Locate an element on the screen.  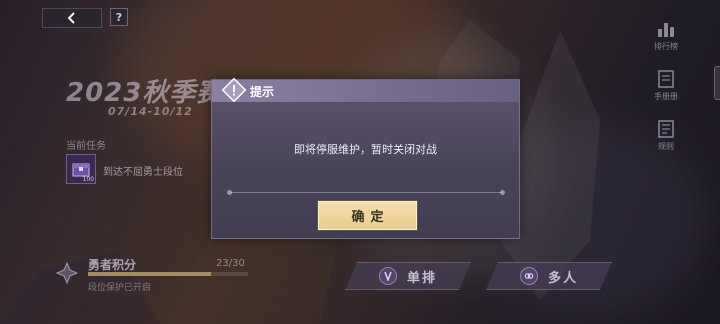
solo-queue-button: 单排 is located at coordinates (408, 276).